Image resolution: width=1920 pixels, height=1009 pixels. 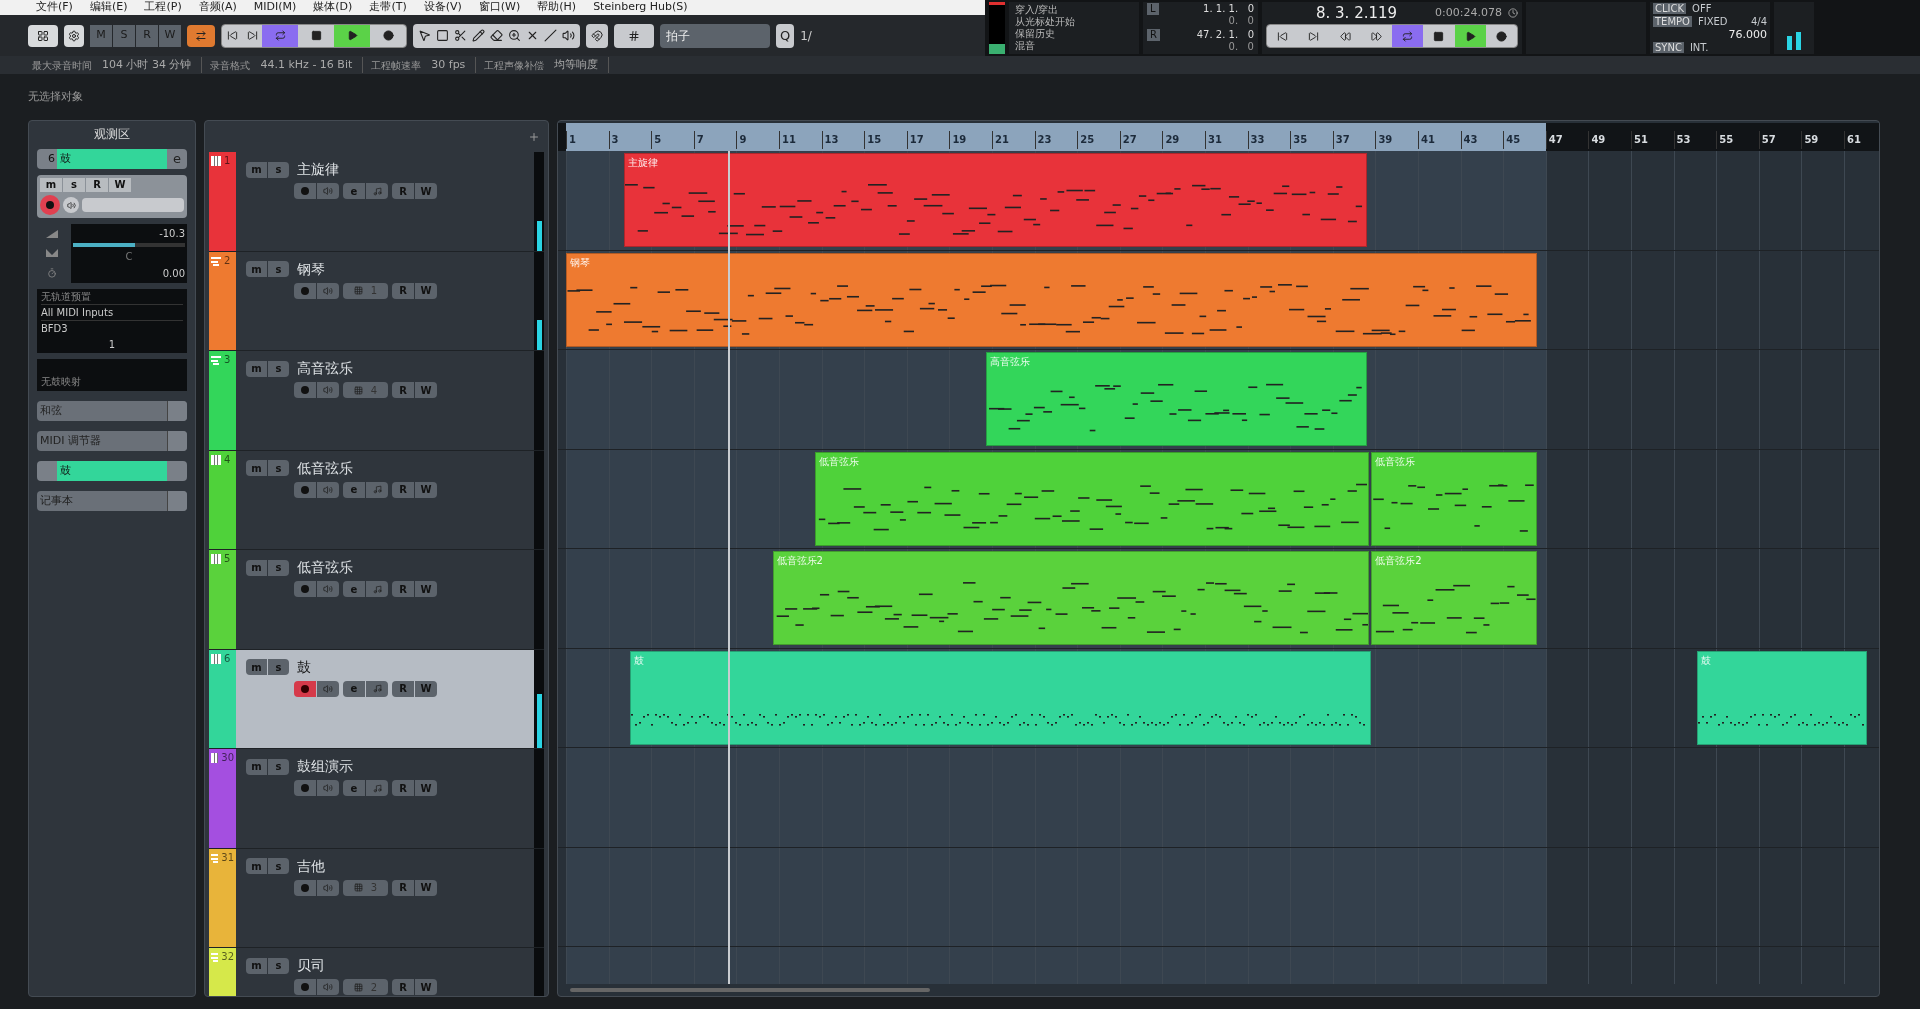 What do you see at coordinates (328, 688) in the screenshot?
I see `monitor-button` at bounding box center [328, 688].